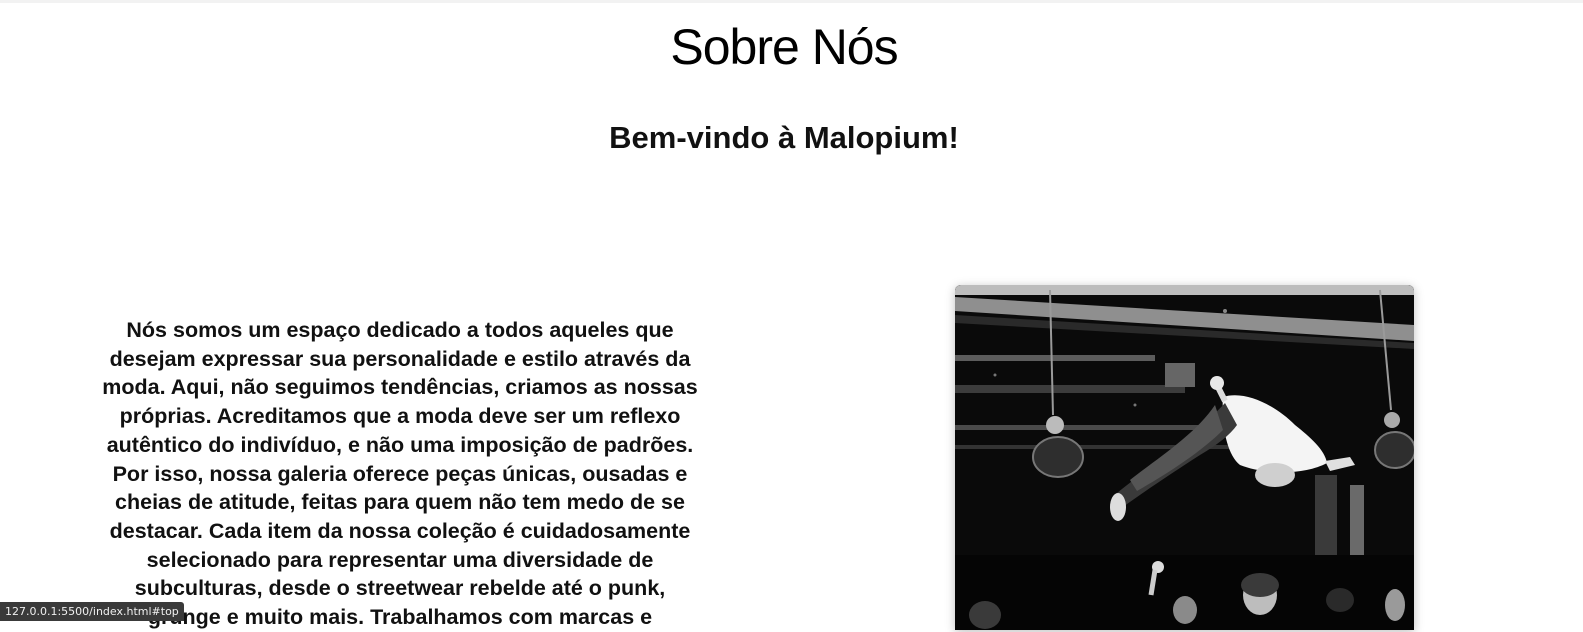 Image resolution: width=1583 pixels, height=632 pixels. Describe the element at coordinates (791, 1) in the screenshot. I see `top-divider` at that location.